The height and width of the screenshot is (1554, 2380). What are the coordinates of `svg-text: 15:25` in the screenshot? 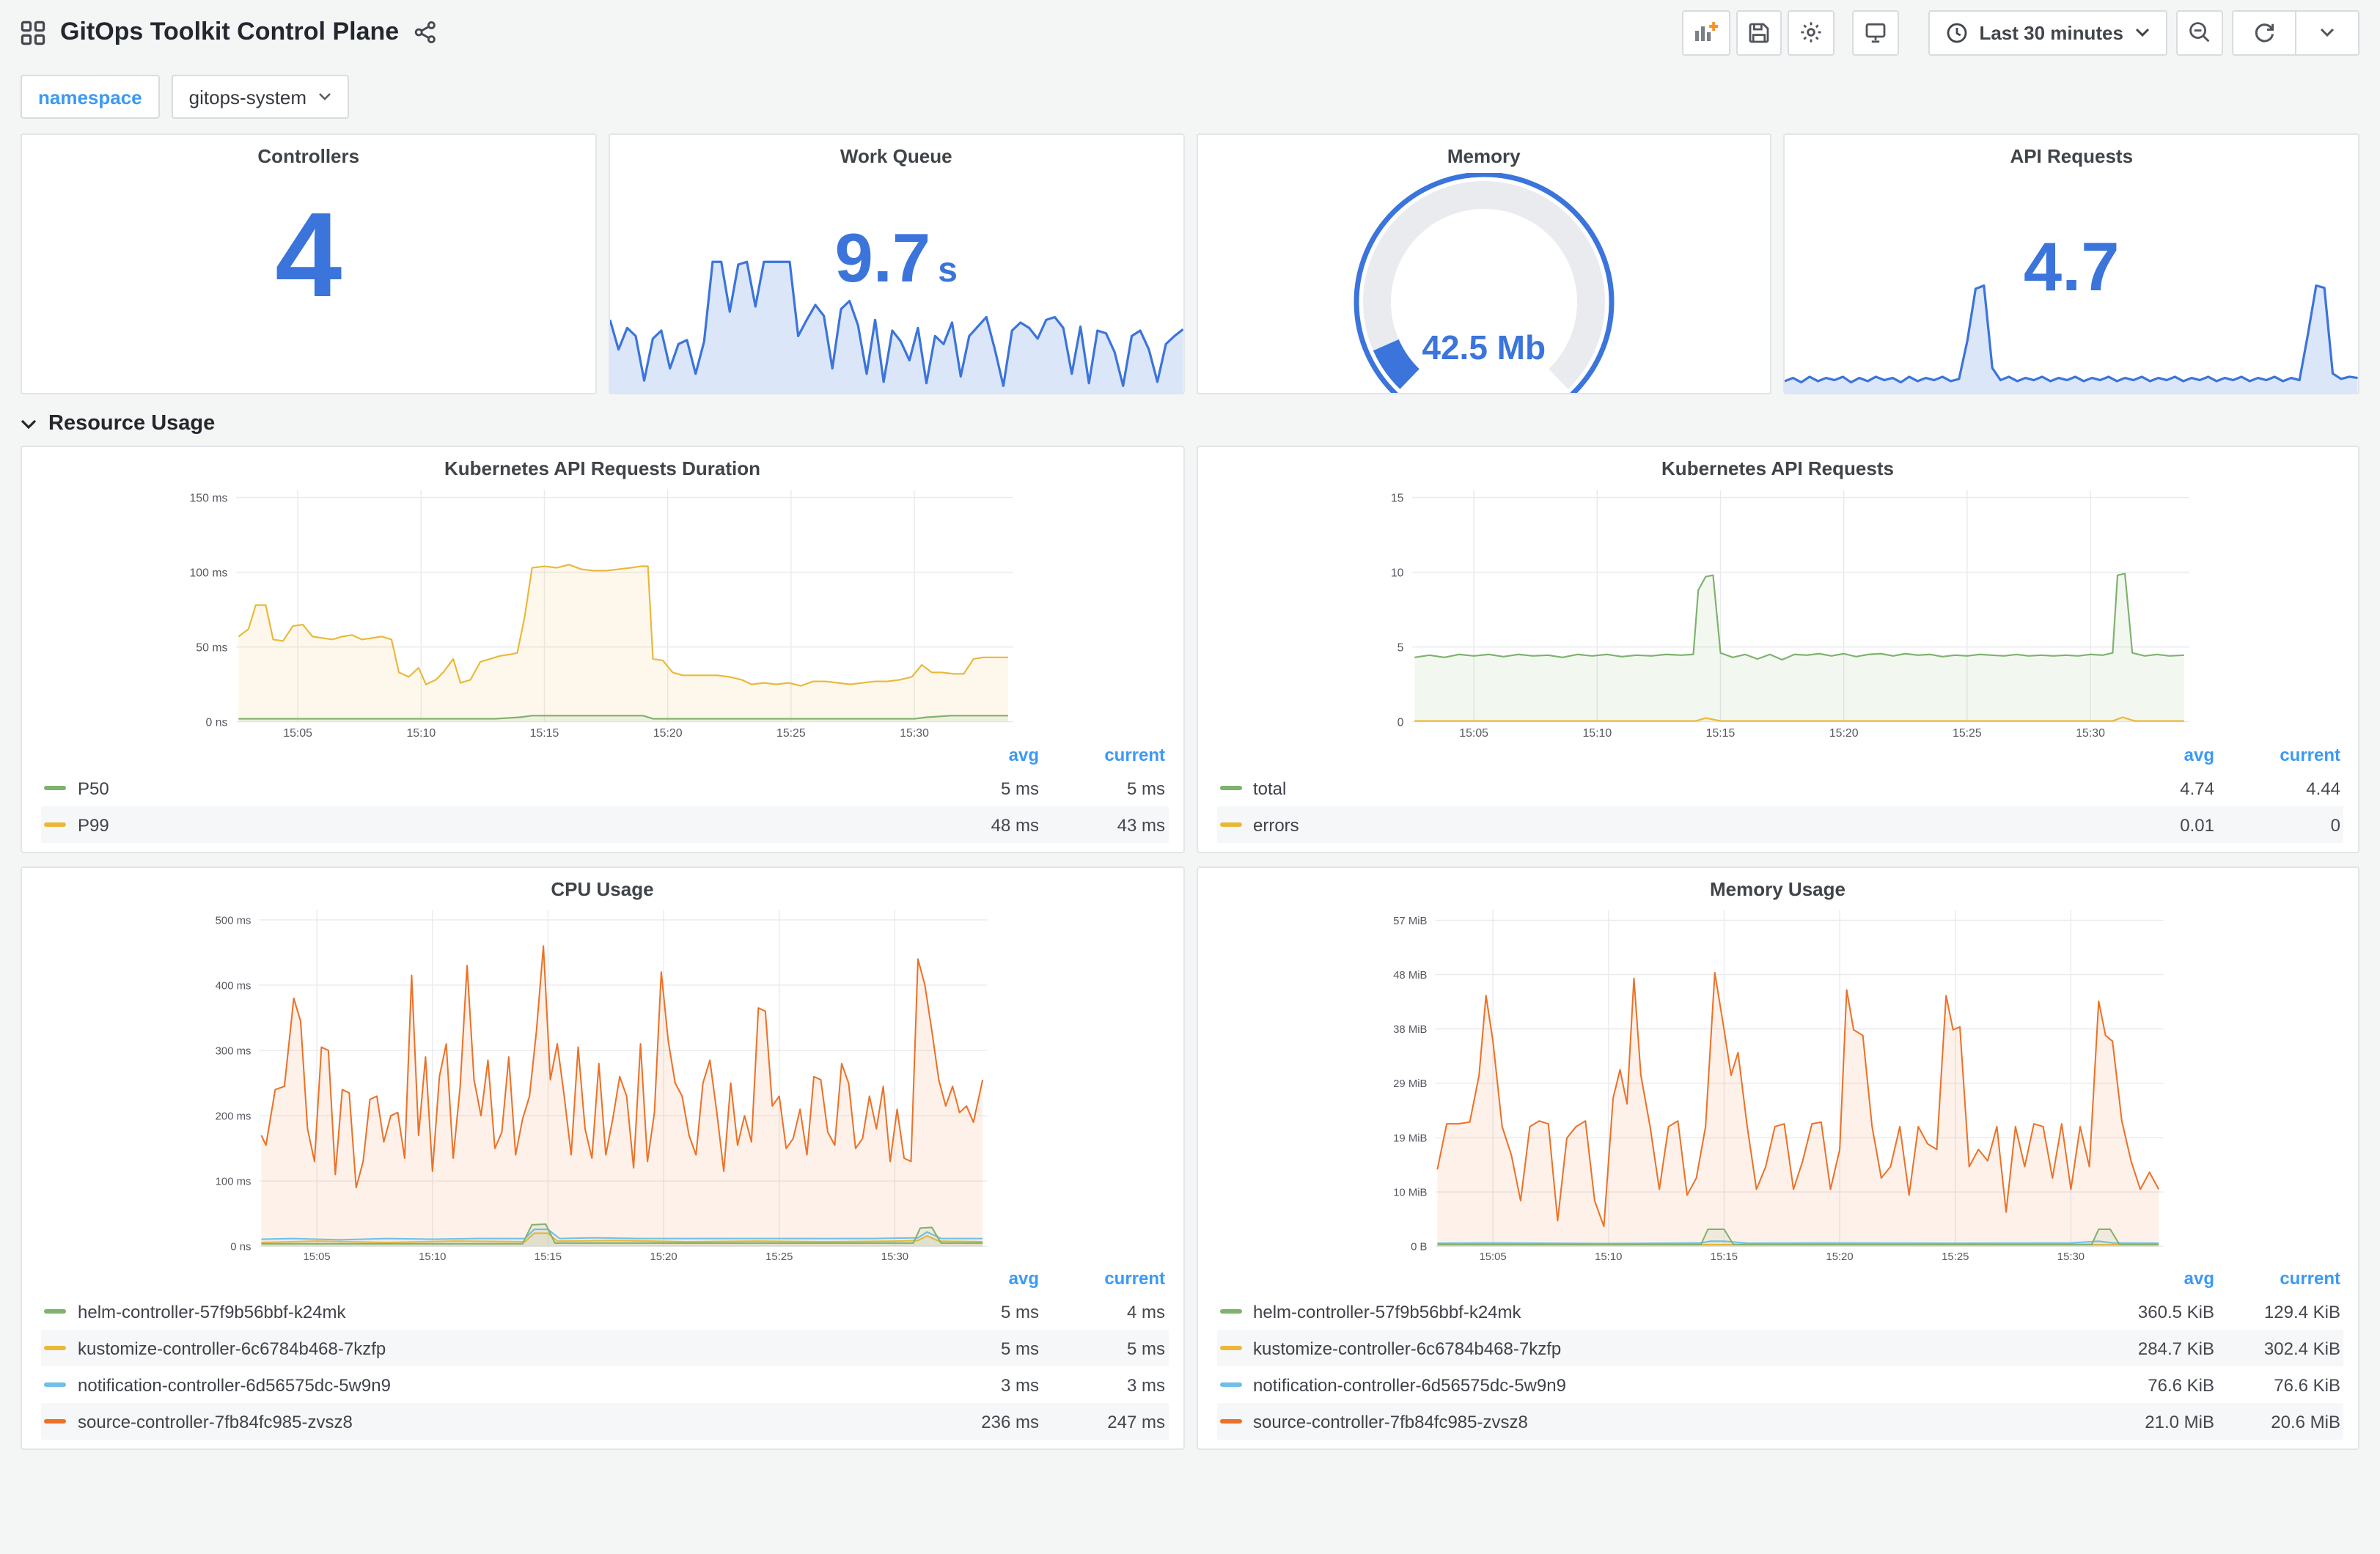 It's located at (1954, 1257).